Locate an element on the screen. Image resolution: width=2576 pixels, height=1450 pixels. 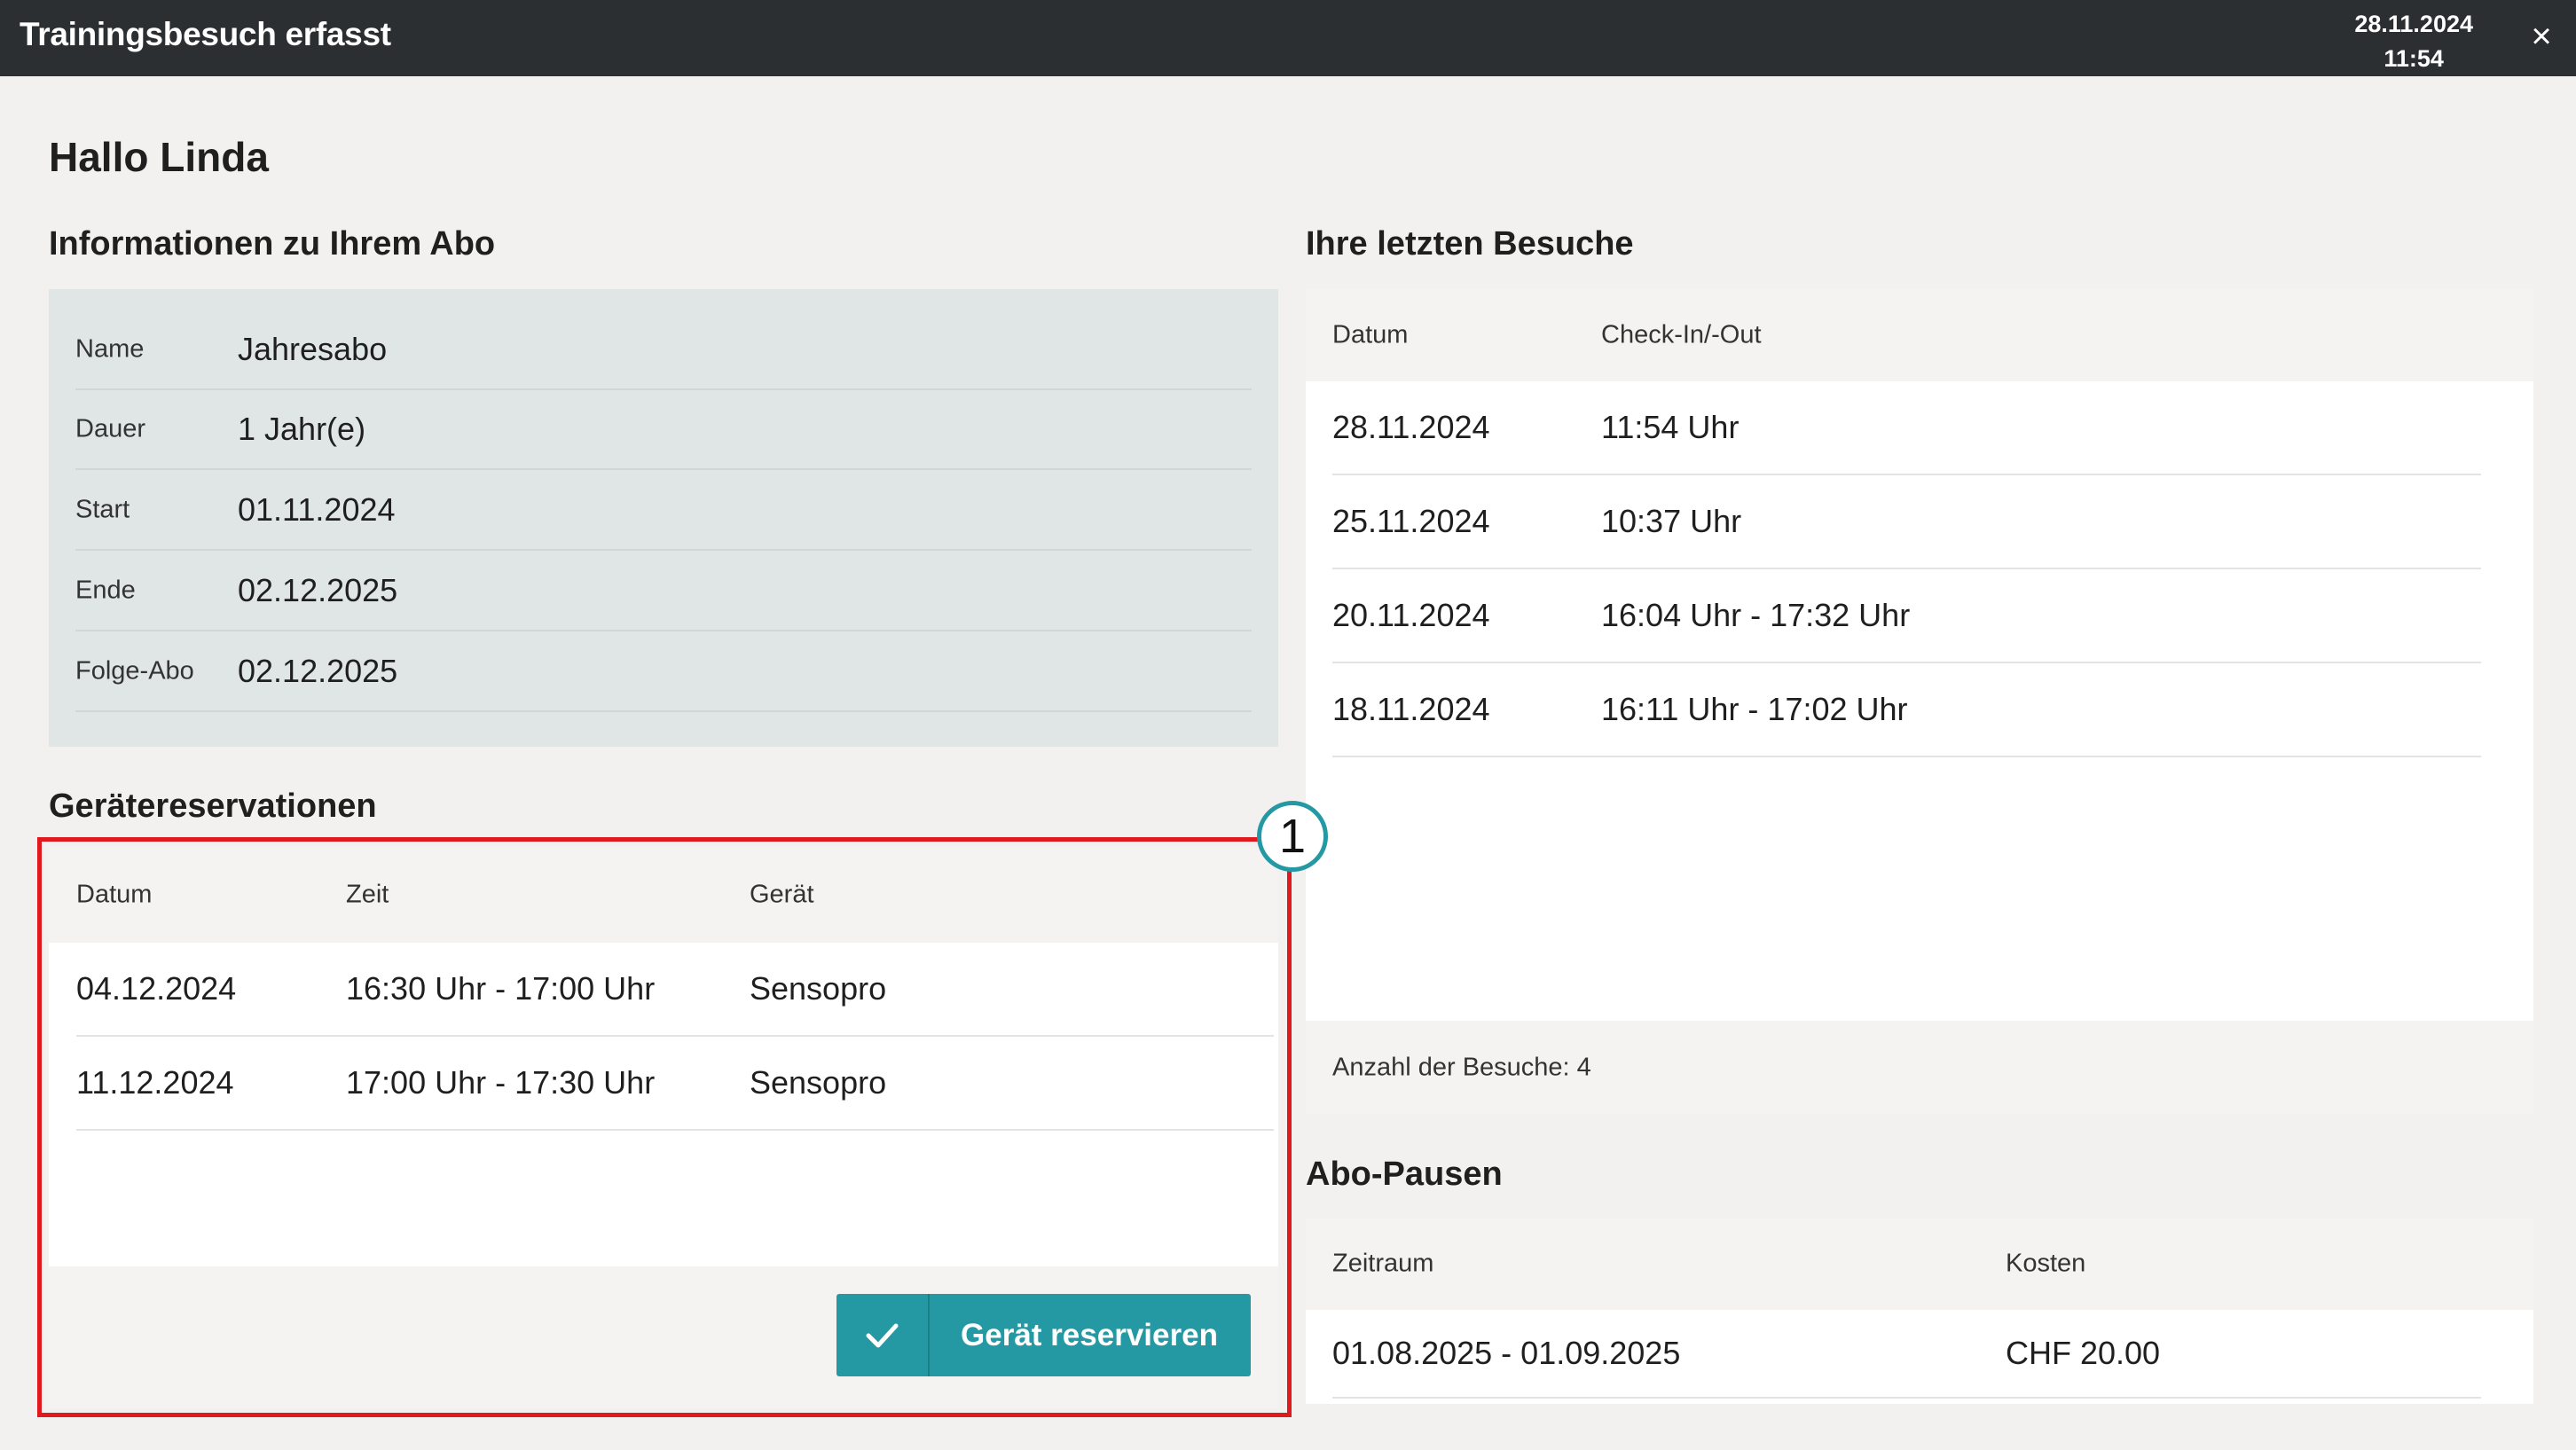
column-header: Zeitraum is located at coordinates (1383, 1263).